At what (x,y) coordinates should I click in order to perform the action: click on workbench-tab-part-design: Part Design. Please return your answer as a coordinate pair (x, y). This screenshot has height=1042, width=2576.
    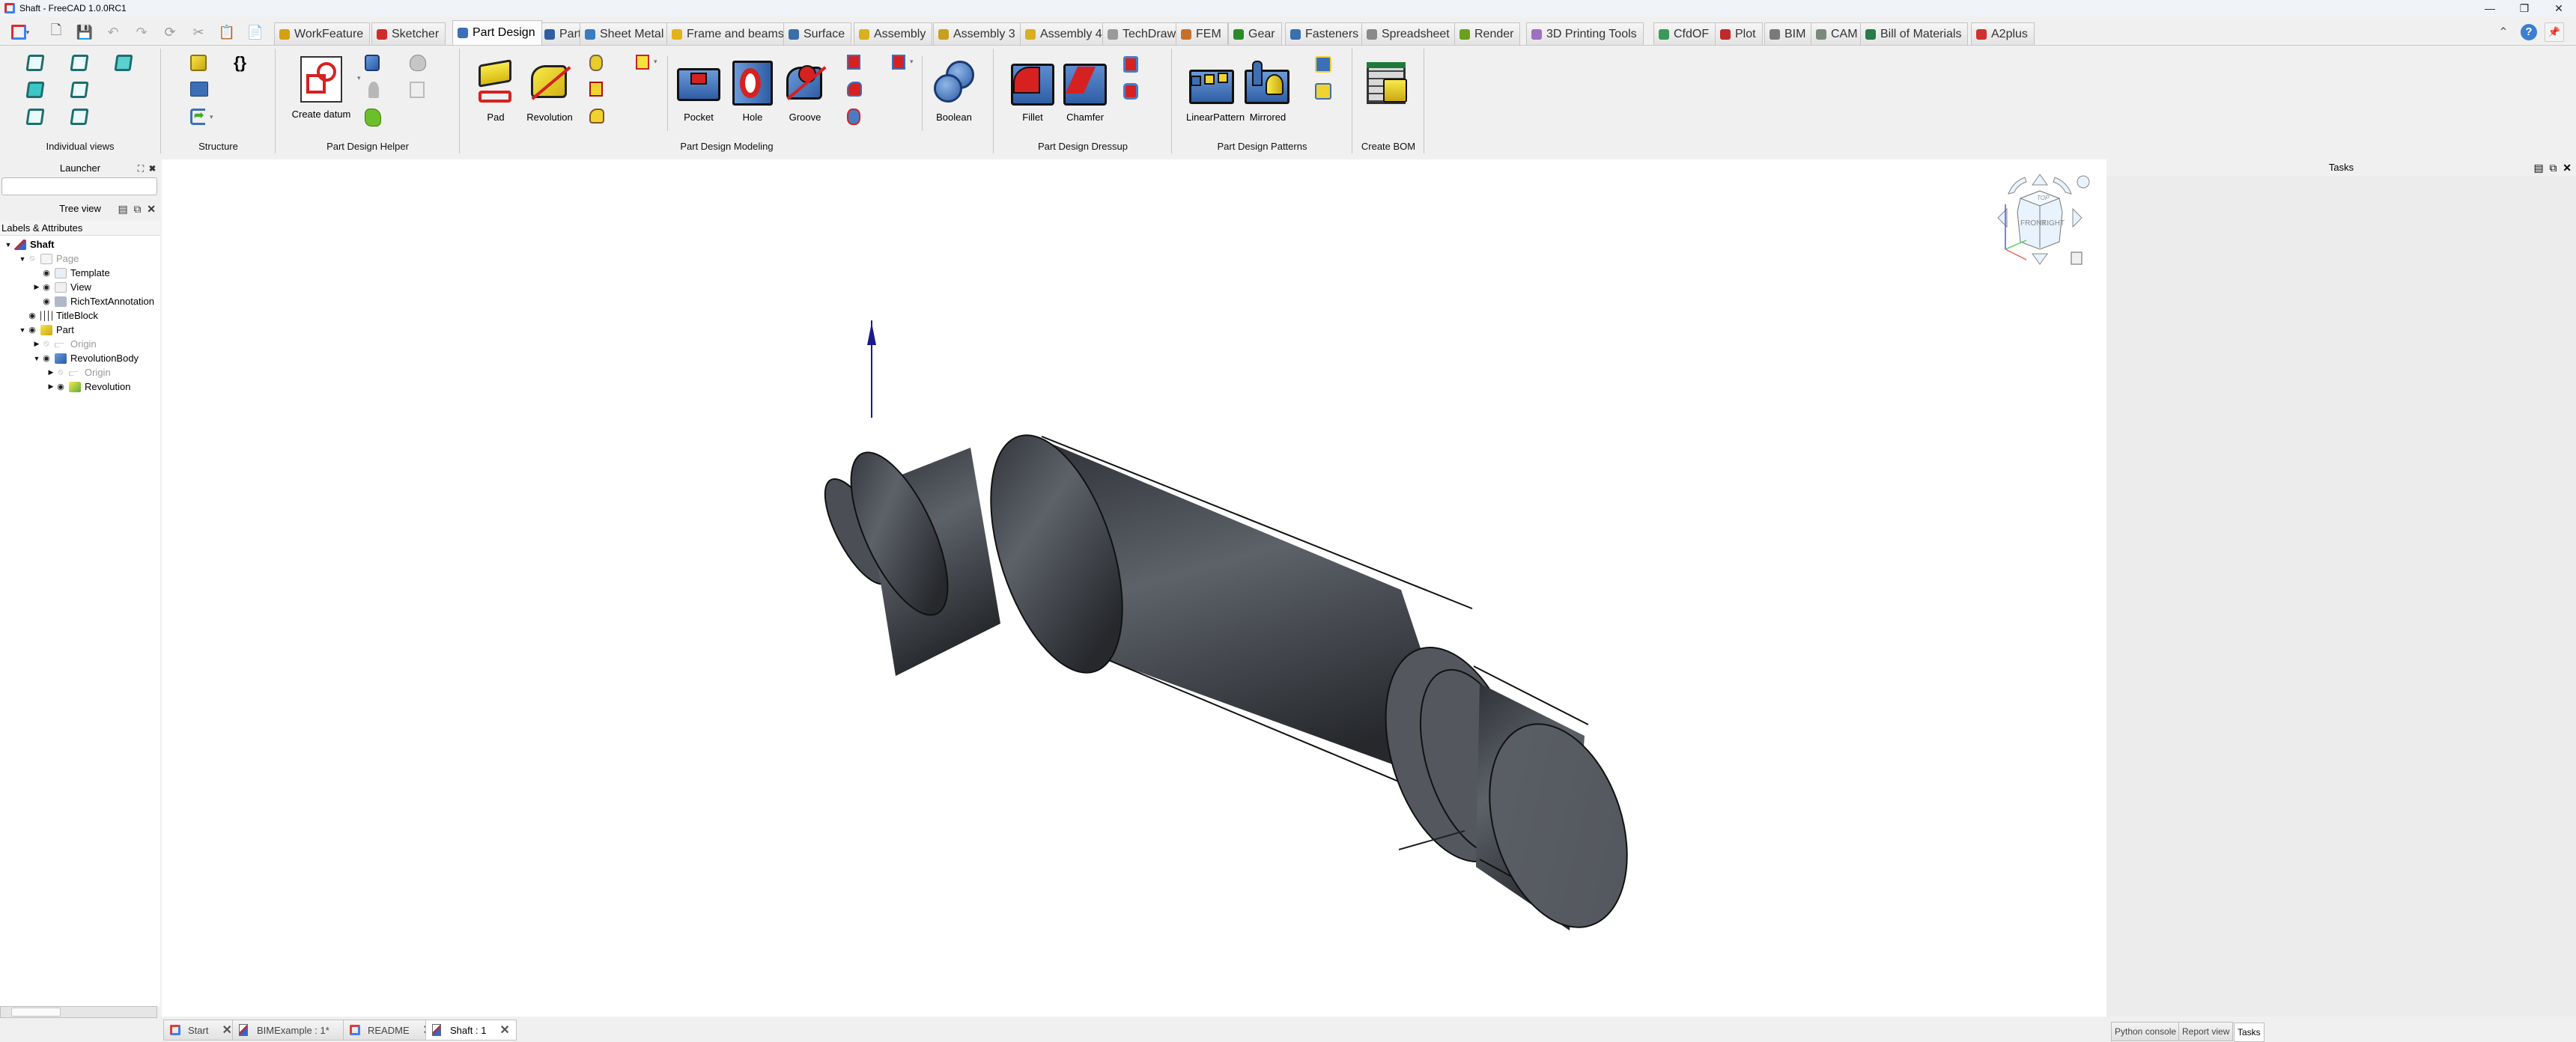
    Looking at the image, I should click on (497, 32).